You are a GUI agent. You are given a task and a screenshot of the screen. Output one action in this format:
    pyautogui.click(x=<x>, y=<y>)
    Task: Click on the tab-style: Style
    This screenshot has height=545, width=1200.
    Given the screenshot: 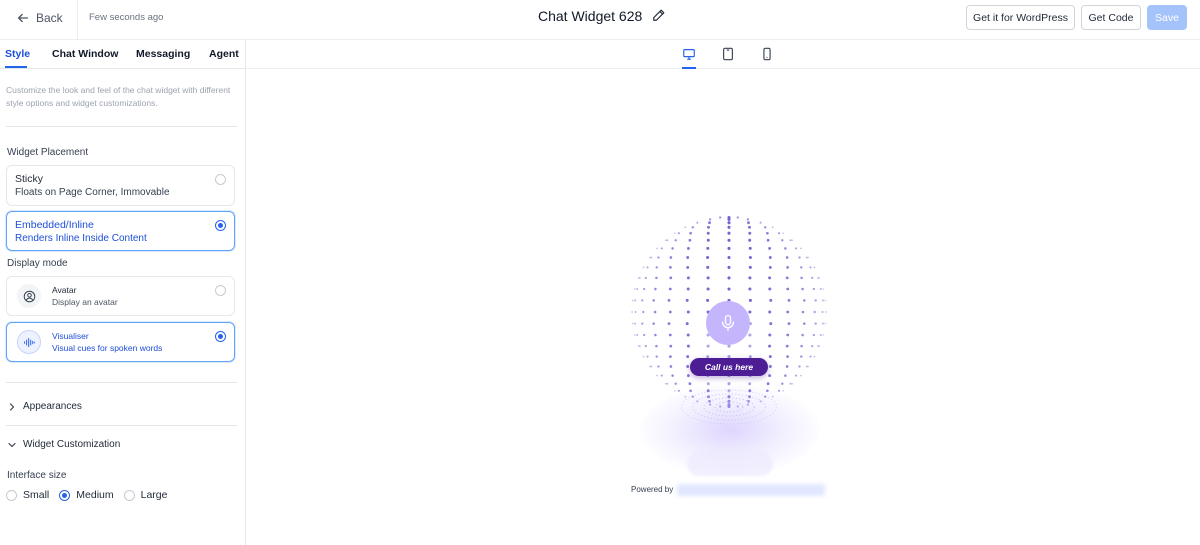 What is the action you would take?
    pyautogui.click(x=17, y=54)
    